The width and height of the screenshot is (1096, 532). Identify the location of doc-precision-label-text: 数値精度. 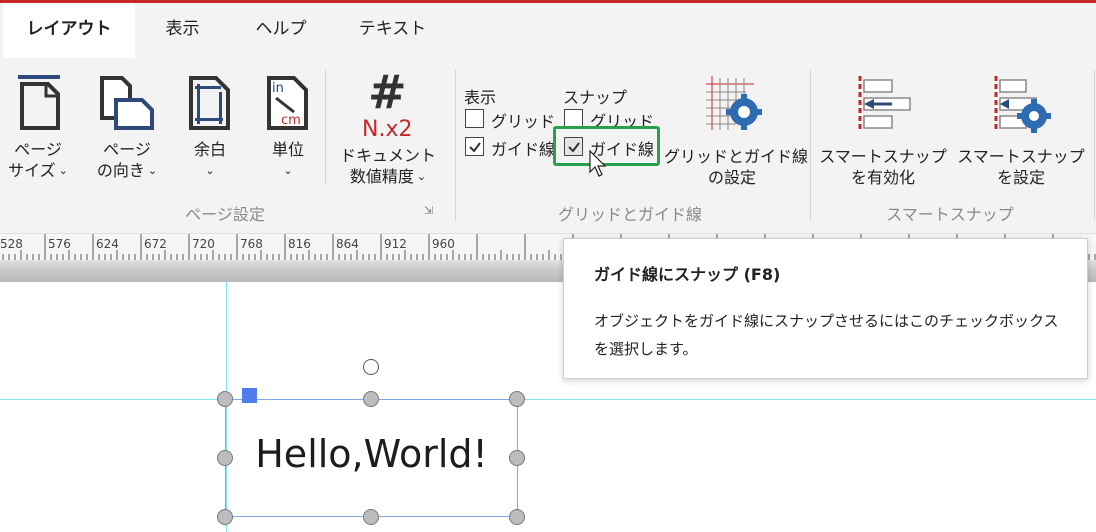
(381, 176).